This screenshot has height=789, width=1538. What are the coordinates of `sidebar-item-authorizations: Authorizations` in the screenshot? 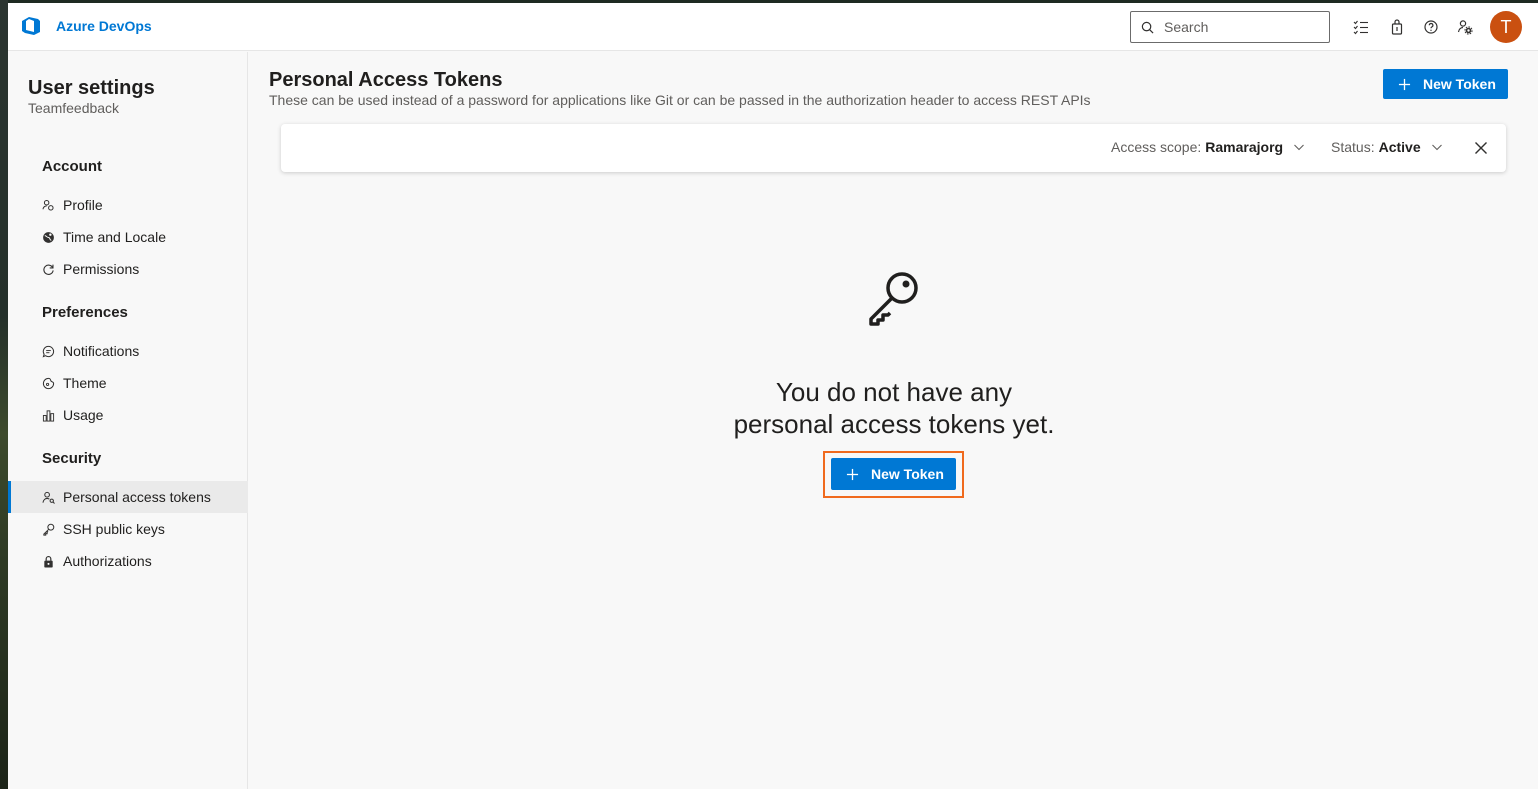 It's located at (128, 561).